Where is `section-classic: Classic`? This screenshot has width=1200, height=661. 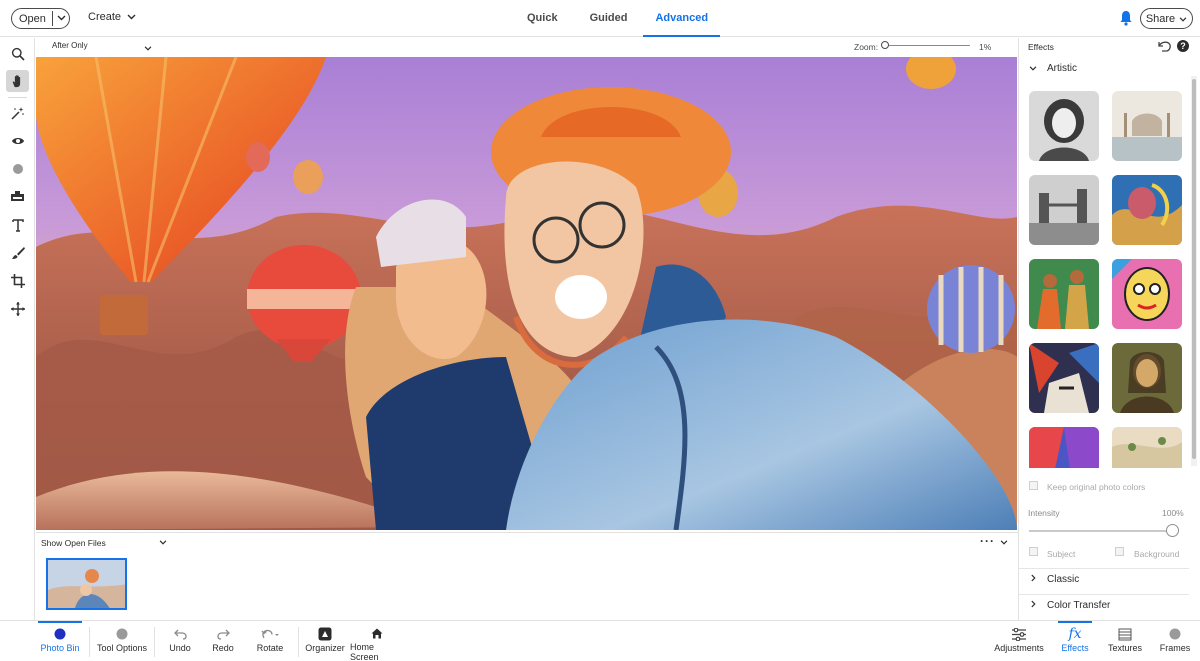 section-classic: Classic is located at coordinates (1104, 579).